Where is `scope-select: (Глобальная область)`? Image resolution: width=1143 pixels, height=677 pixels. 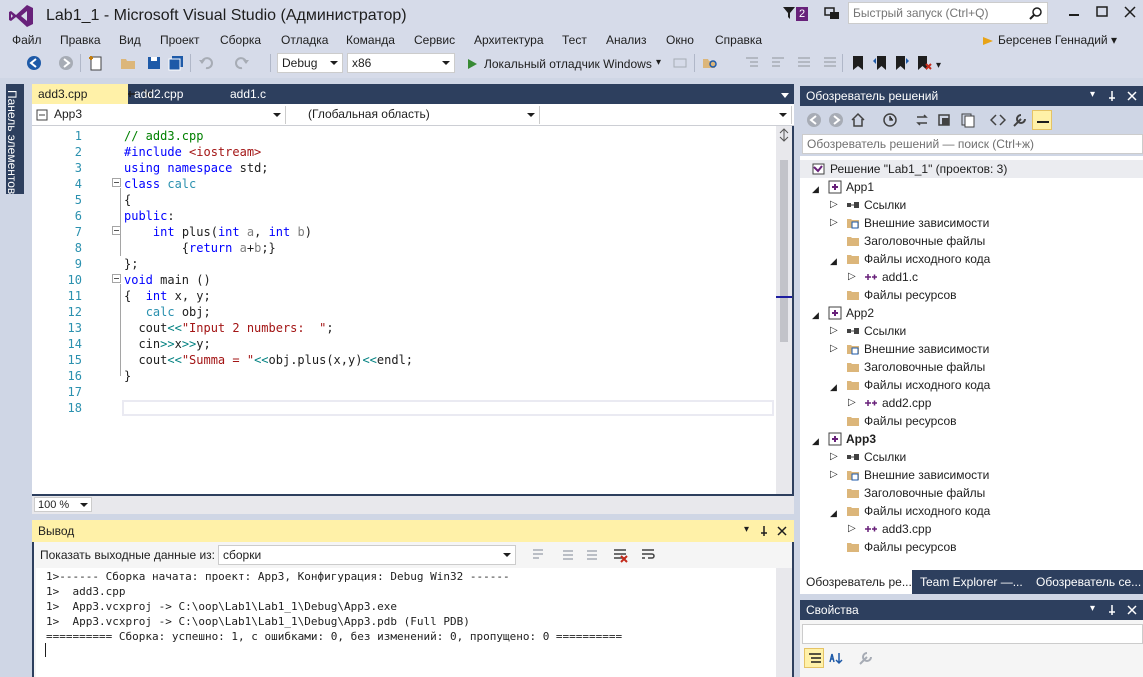 scope-select: (Глобальная область) is located at coordinates (414, 115).